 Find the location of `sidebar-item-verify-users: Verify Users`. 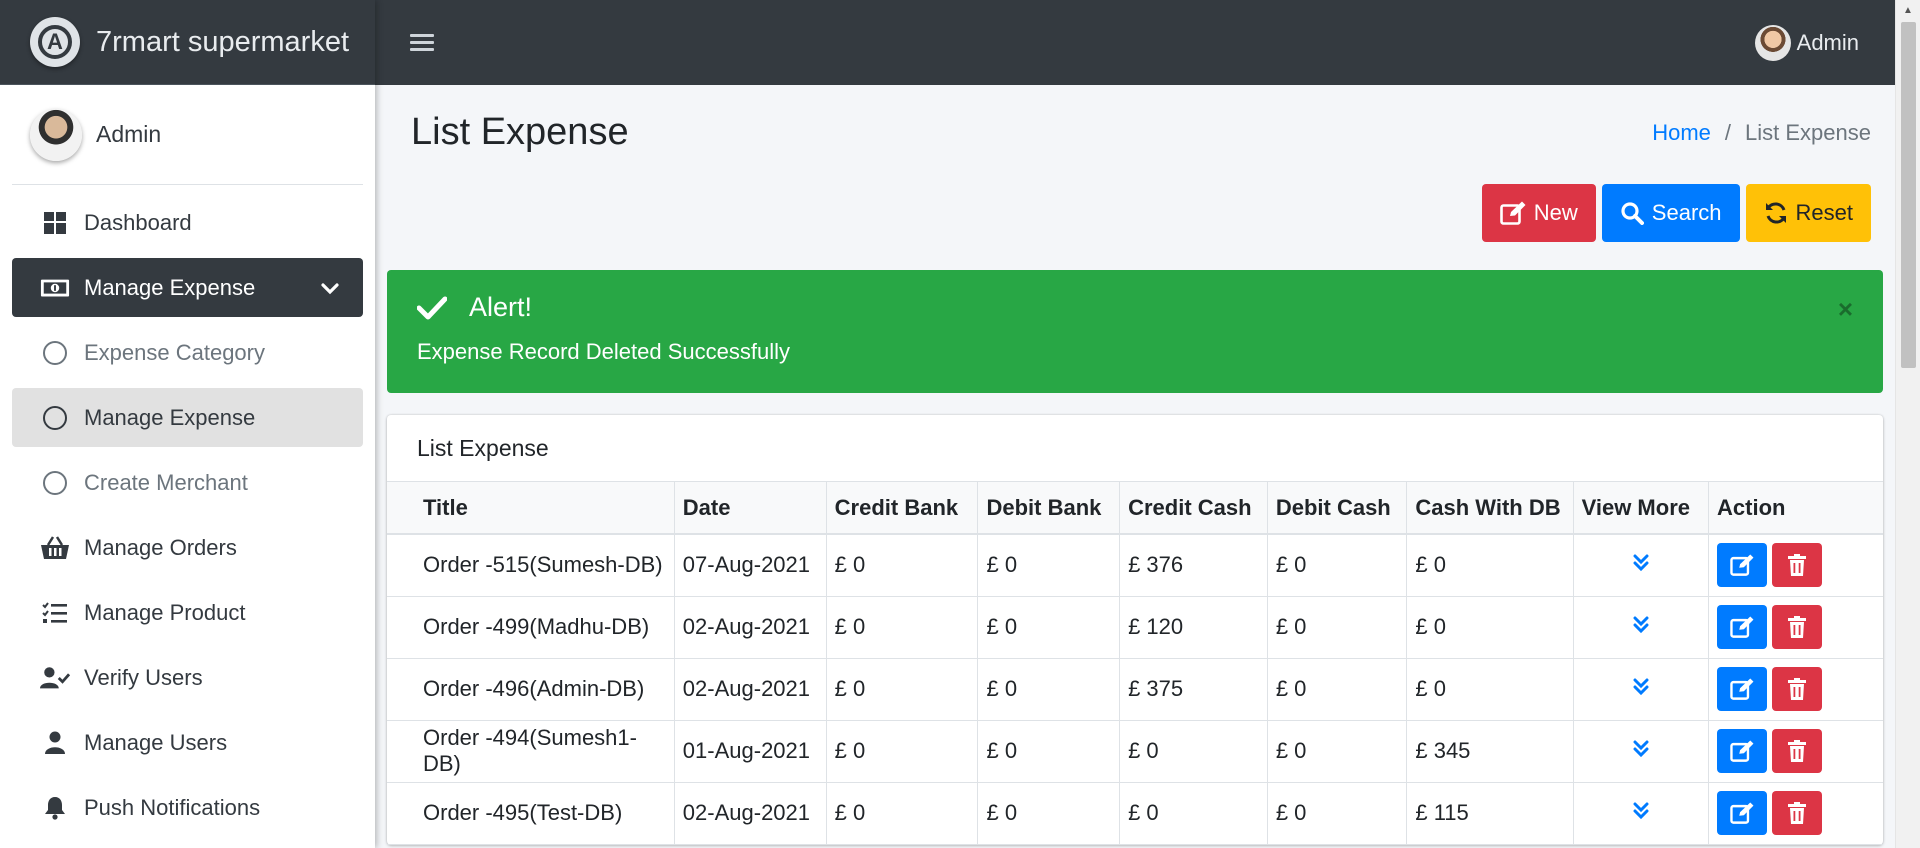

sidebar-item-verify-users: Verify Users is located at coordinates (187, 677).